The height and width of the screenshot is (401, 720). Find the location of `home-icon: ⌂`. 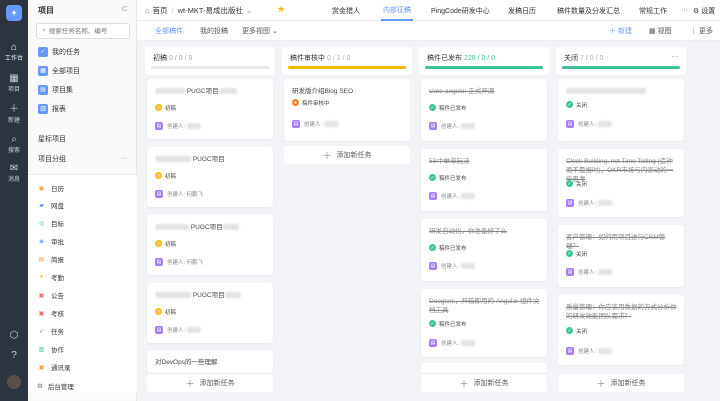

home-icon: ⌂ is located at coordinates (147, 10).